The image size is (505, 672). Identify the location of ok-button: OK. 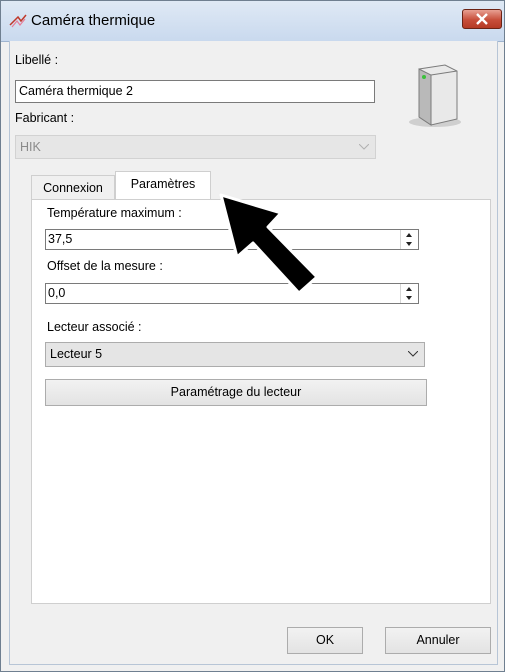
(325, 640).